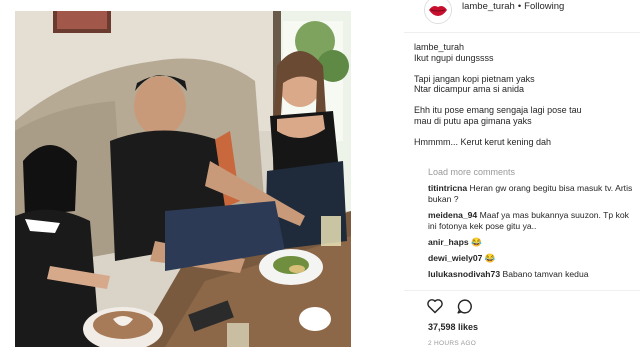 The width and height of the screenshot is (640, 360). Describe the element at coordinates (488, 6) in the screenshot. I see `header-username-link: lambe_turah` at that location.